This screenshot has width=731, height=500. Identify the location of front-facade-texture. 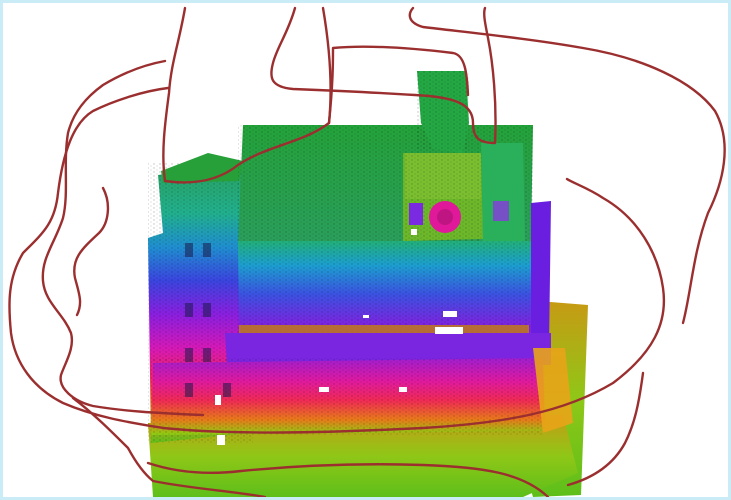
(386, 289).